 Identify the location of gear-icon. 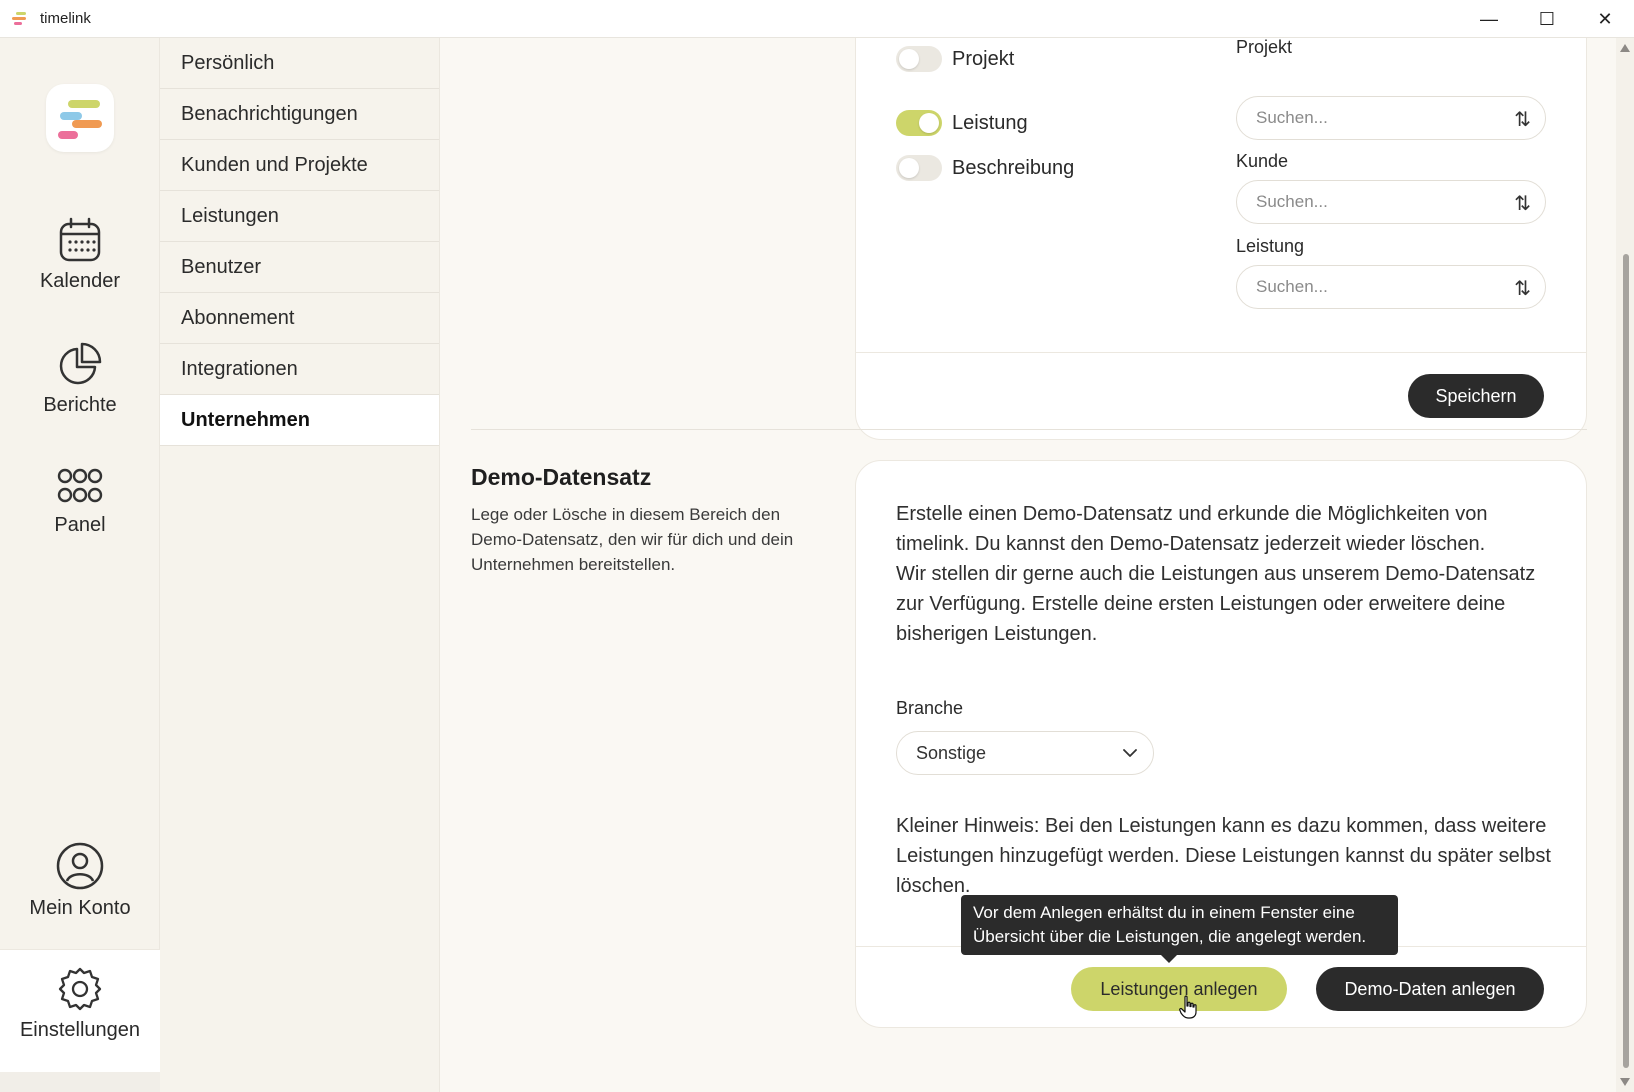
(80, 989).